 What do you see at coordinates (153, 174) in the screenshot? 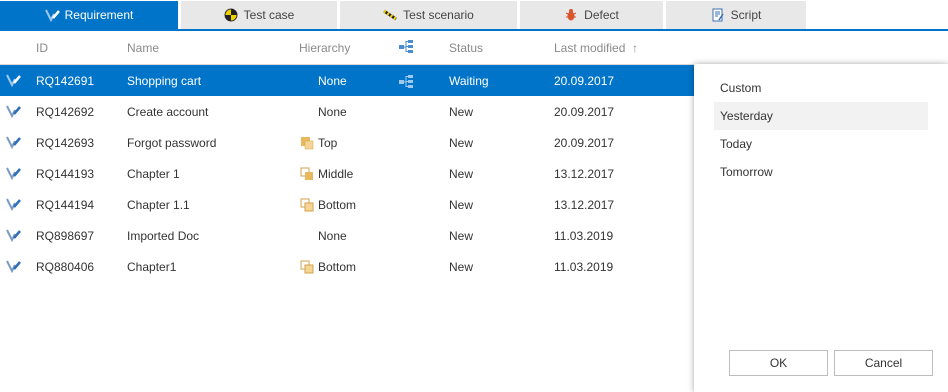
I see `cell-name: Chapter 1` at bounding box center [153, 174].